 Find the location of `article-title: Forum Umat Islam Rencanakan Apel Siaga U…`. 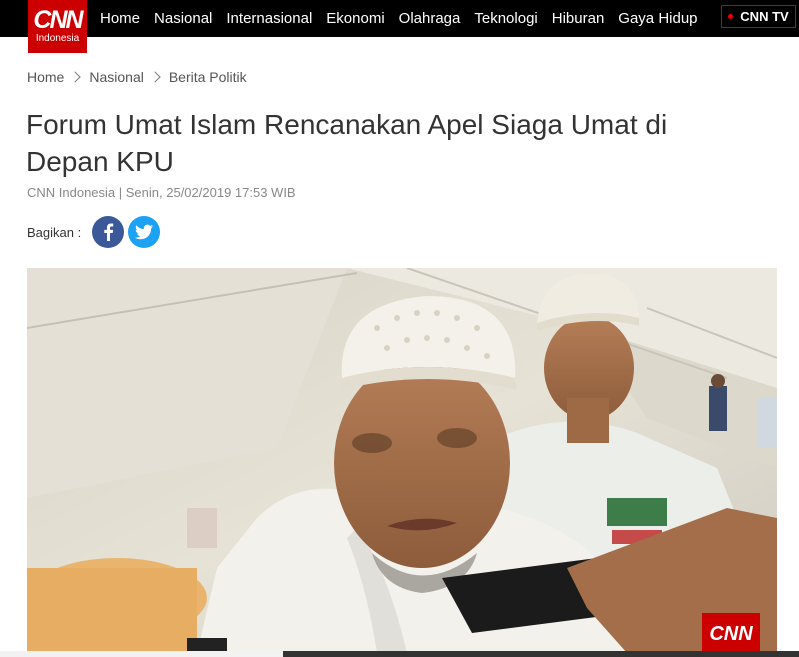

article-title: Forum Umat Islam Rencanakan Apel Siaga U… is located at coordinates (347, 143).